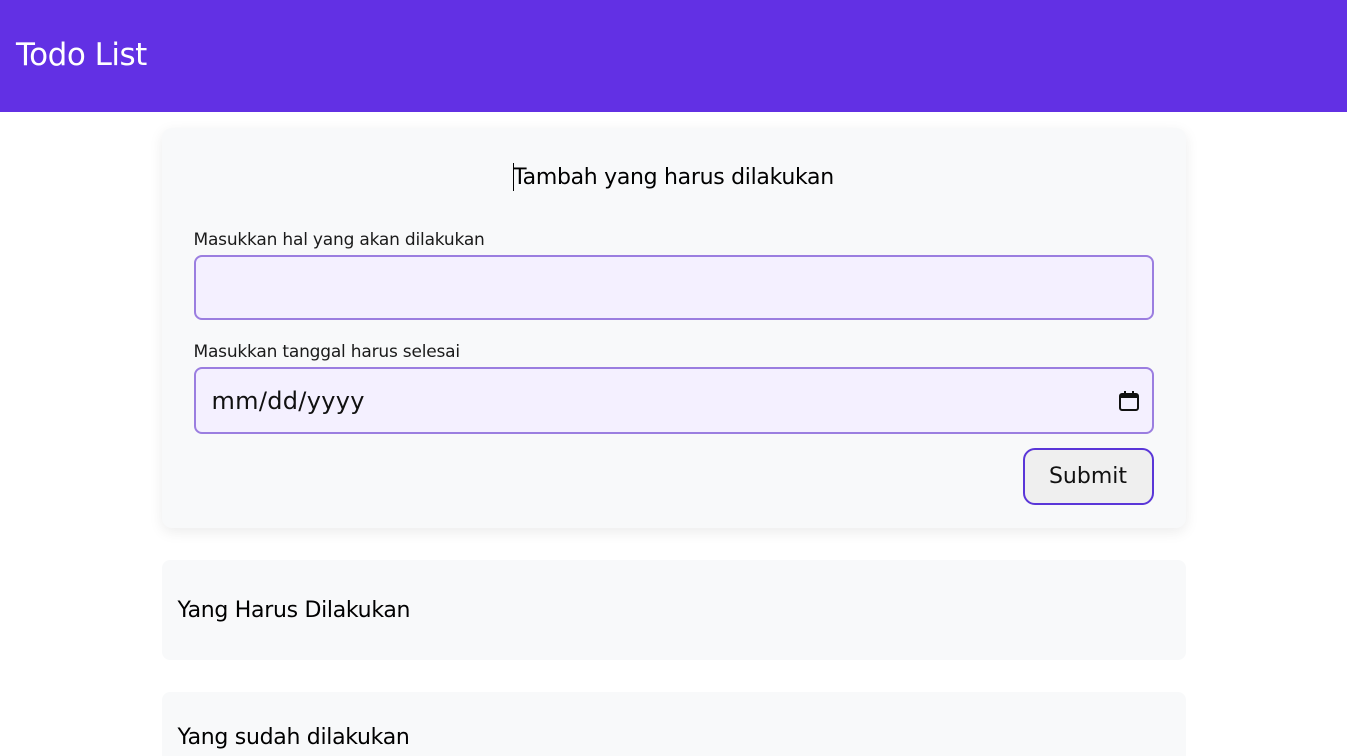 The width and height of the screenshot is (1347, 756). Describe the element at coordinates (1088, 476) in the screenshot. I see `submit-button: Submit` at that location.